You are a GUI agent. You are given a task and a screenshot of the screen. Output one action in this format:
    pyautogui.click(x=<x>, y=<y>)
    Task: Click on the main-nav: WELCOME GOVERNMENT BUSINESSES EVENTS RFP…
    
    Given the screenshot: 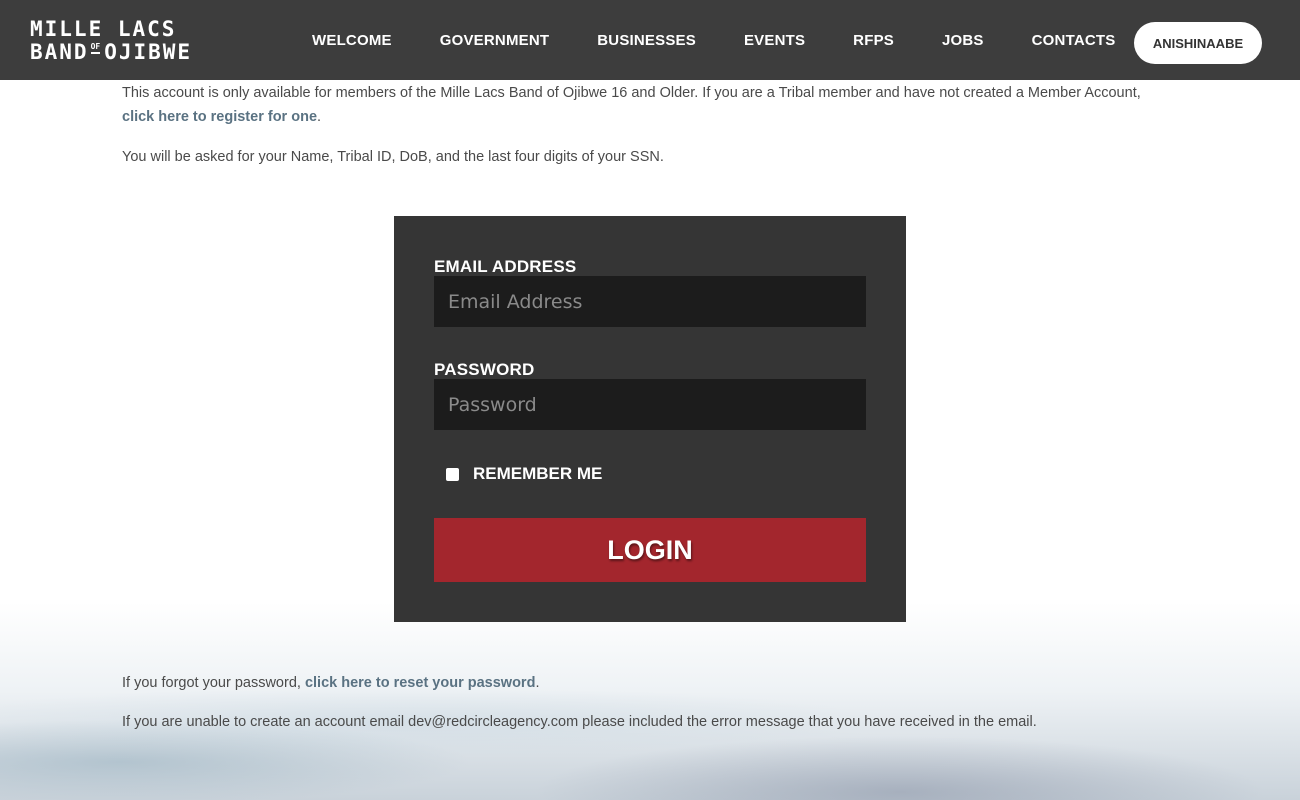 What is the action you would take?
    pyautogui.click(x=713, y=40)
    